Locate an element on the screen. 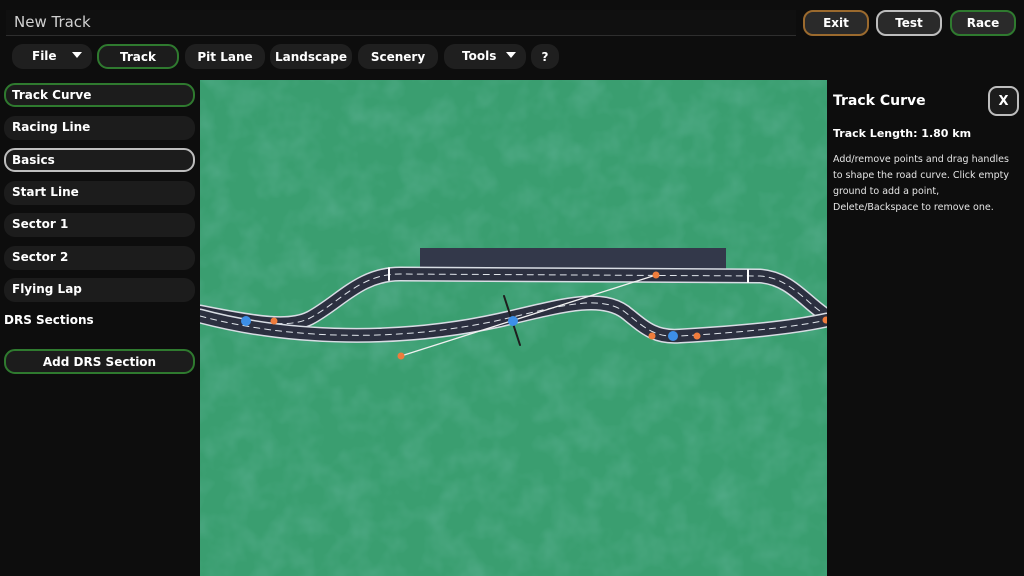 The image size is (1024, 576). exit-button: Exit is located at coordinates (836, 23).